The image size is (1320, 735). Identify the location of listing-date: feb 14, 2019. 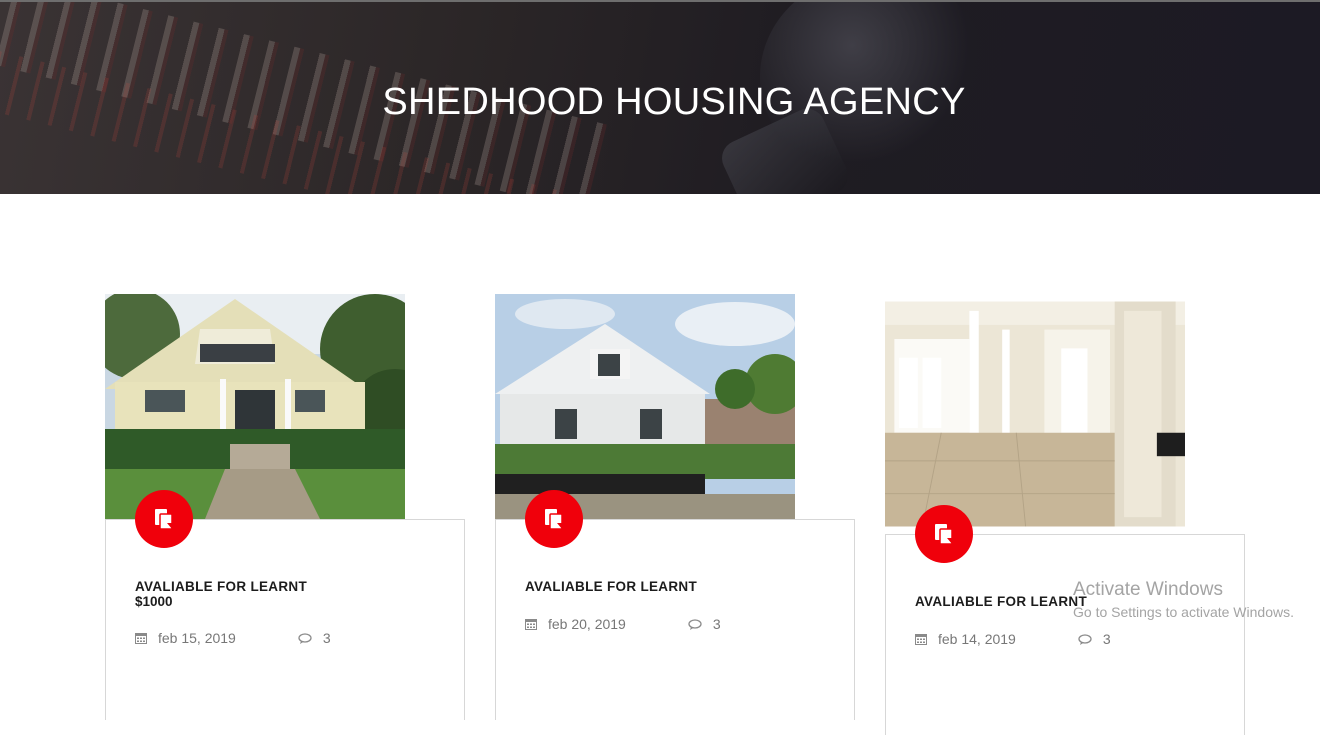
(977, 639).